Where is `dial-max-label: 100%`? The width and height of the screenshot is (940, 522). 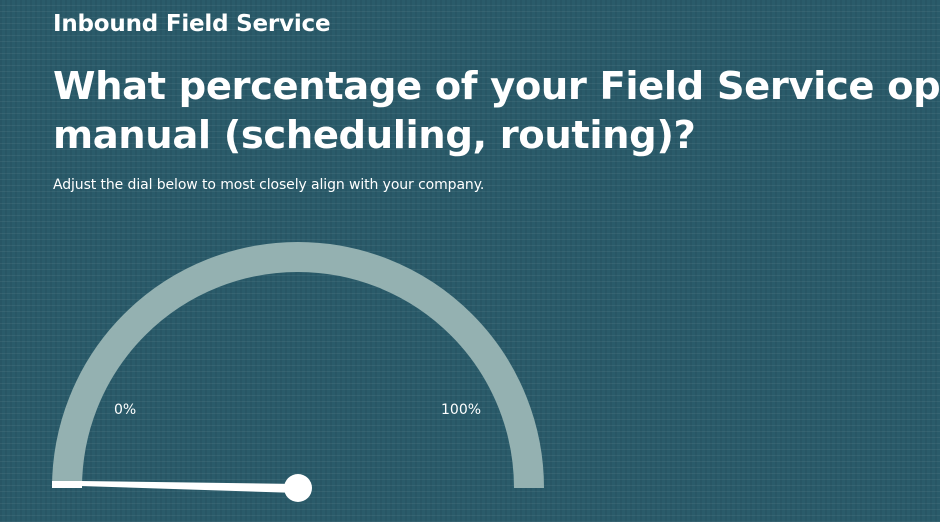
dial-max-label: 100% is located at coordinates (461, 410).